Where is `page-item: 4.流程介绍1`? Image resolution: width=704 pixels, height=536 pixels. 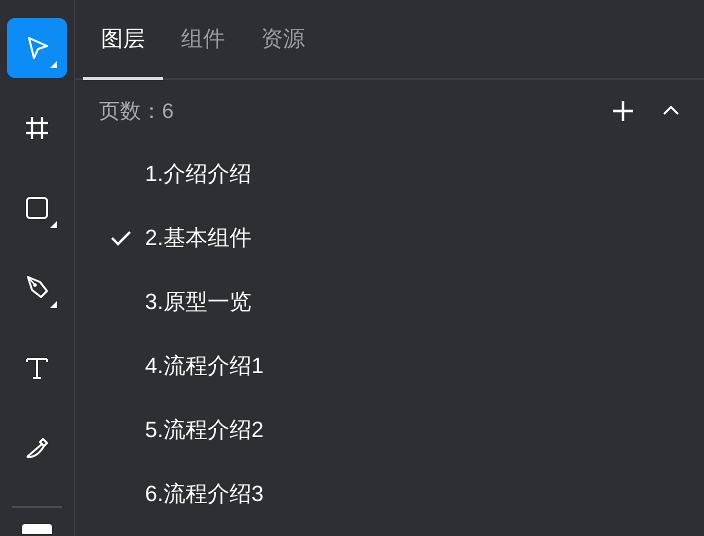
page-item: 4.流程介绍1 is located at coordinates (185, 366).